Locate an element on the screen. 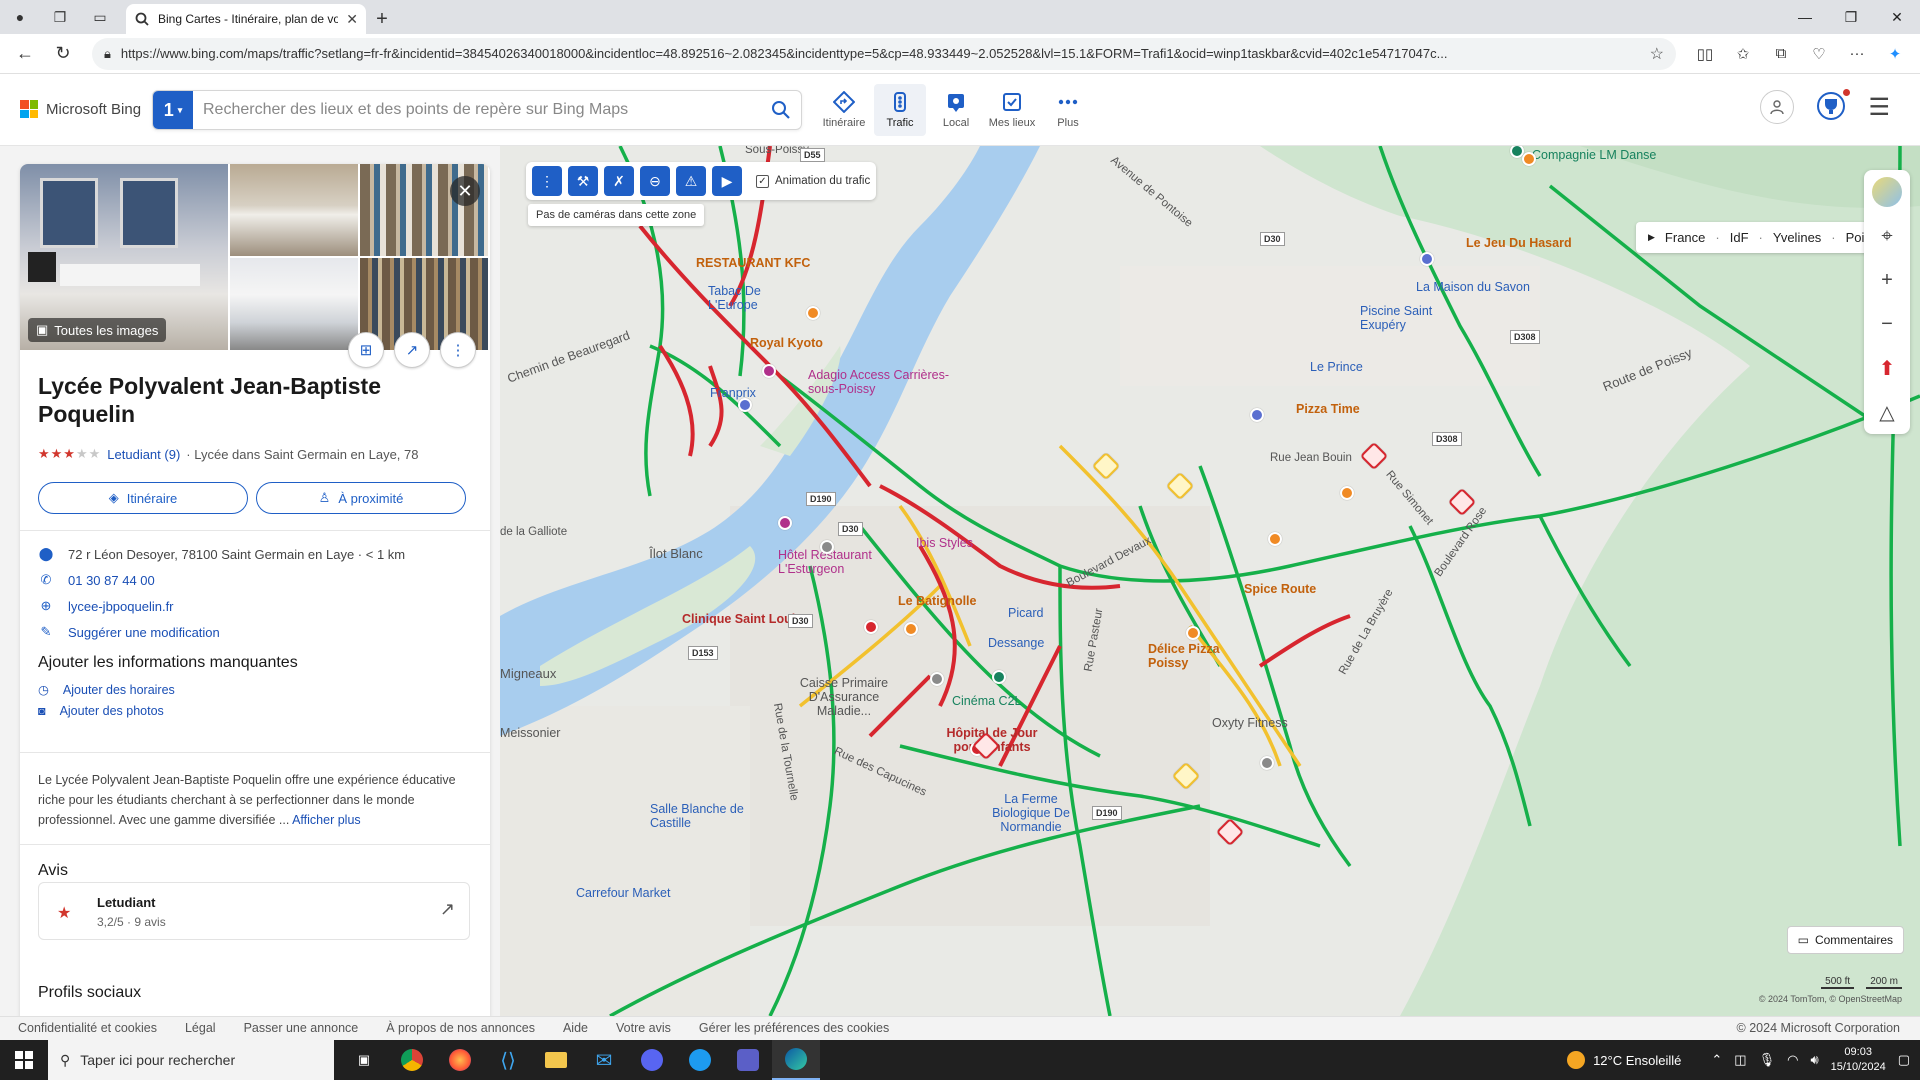  restore-icon: ❐ is located at coordinates (1851, 17).